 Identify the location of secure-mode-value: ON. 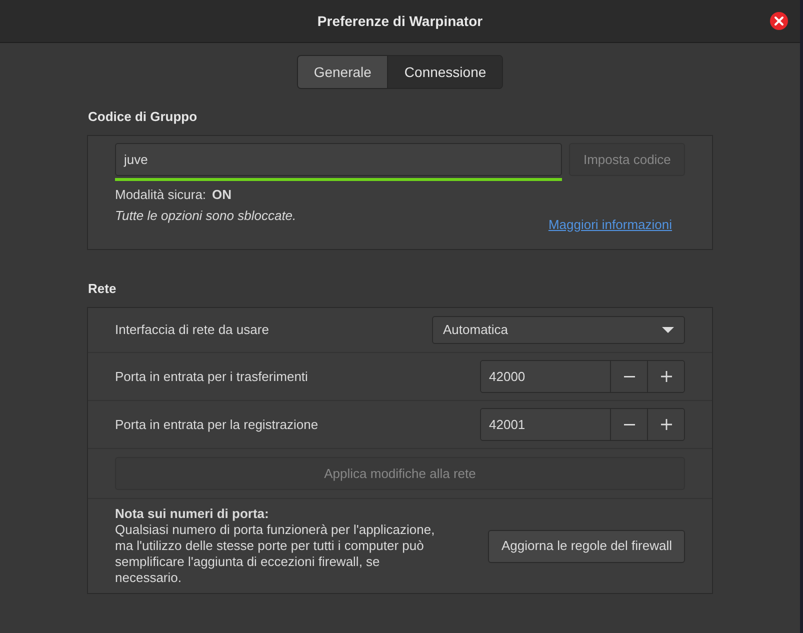
(222, 195).